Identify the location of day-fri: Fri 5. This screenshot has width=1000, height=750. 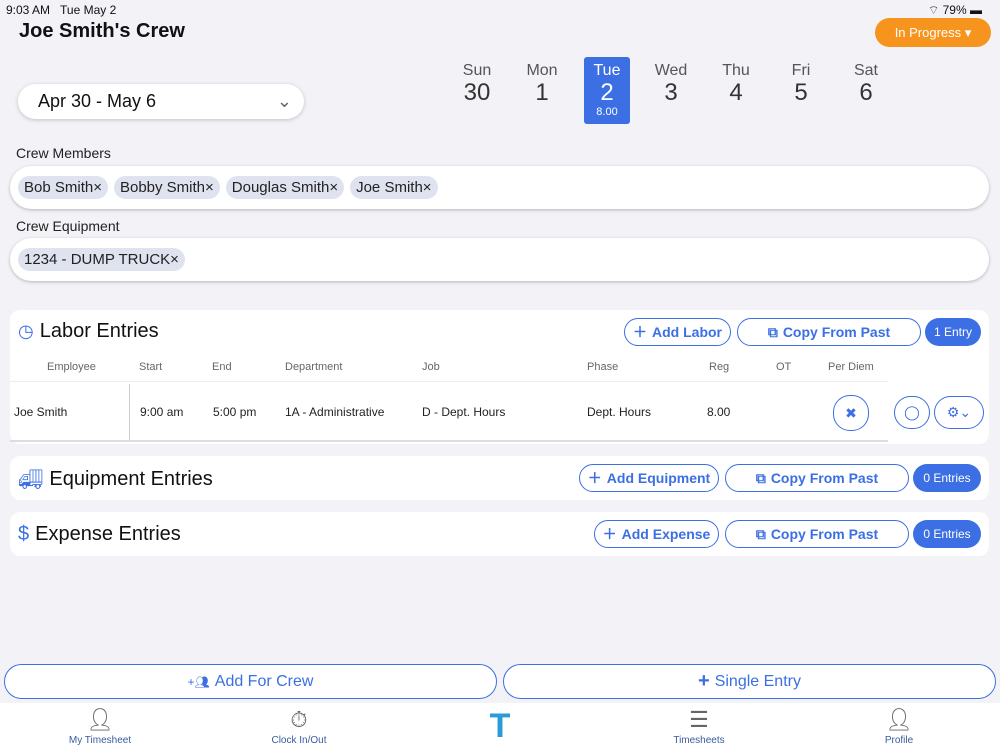
(801, 90).